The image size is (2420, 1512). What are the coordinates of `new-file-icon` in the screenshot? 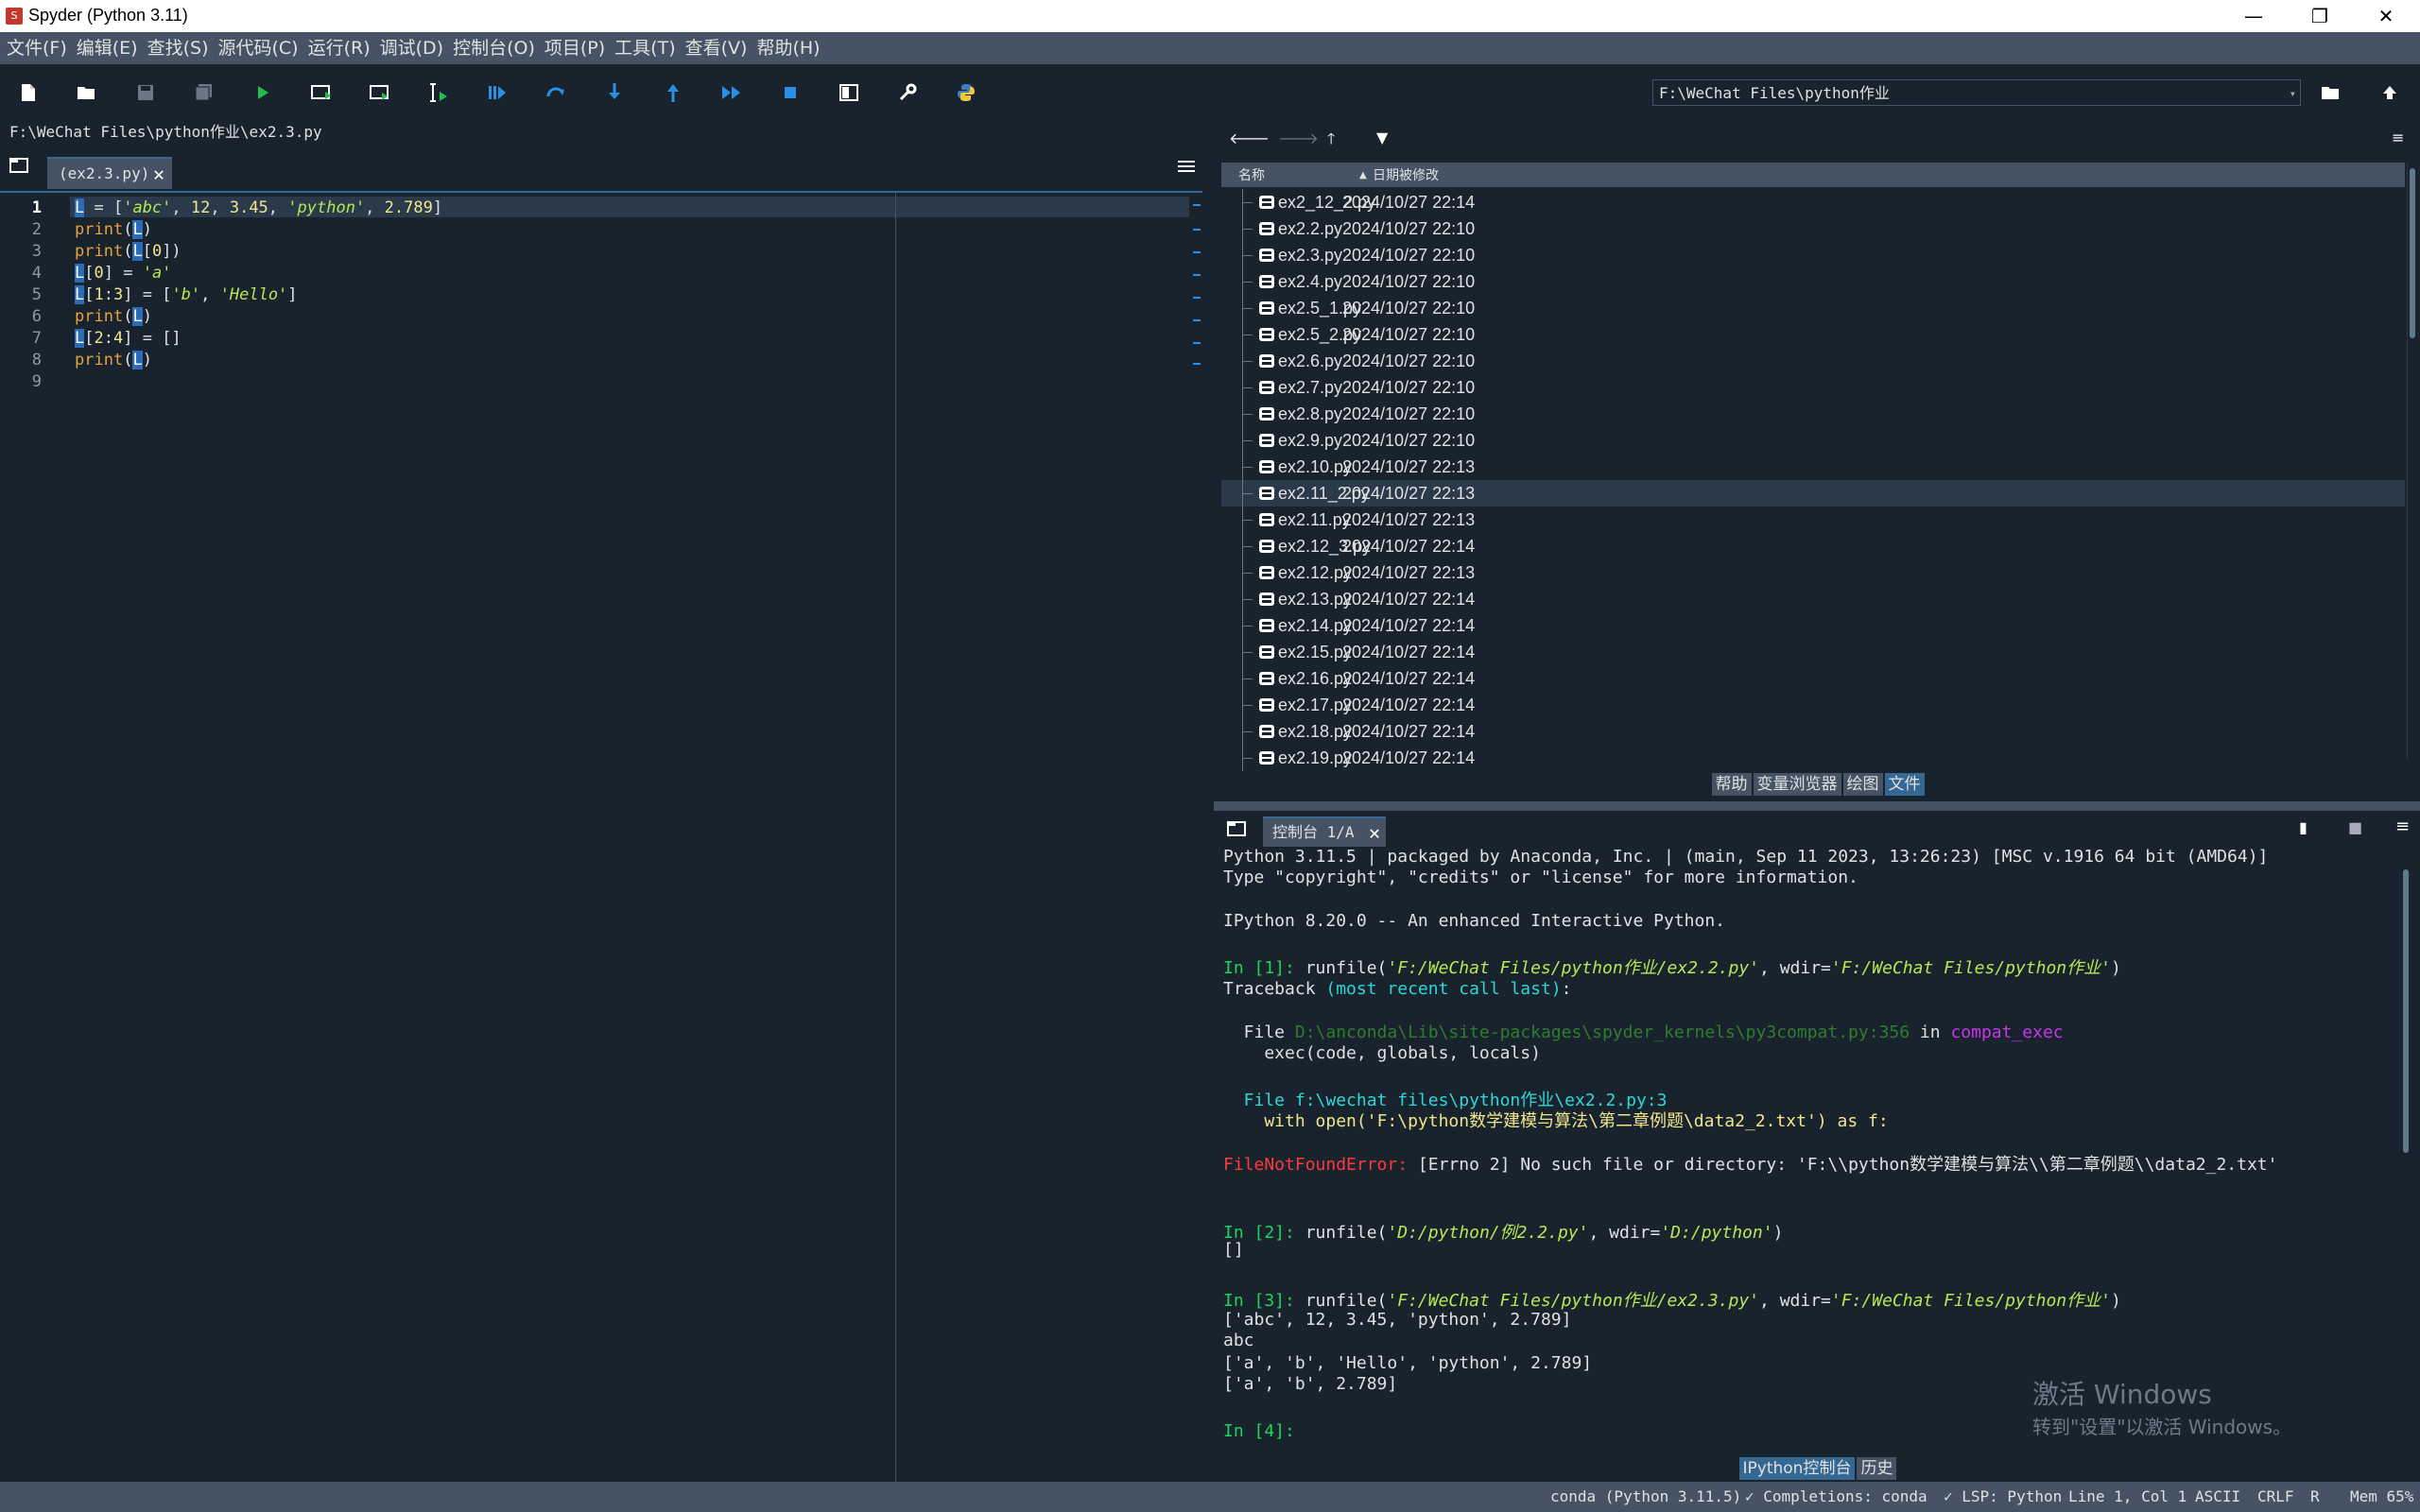 It's located at (28, 92).